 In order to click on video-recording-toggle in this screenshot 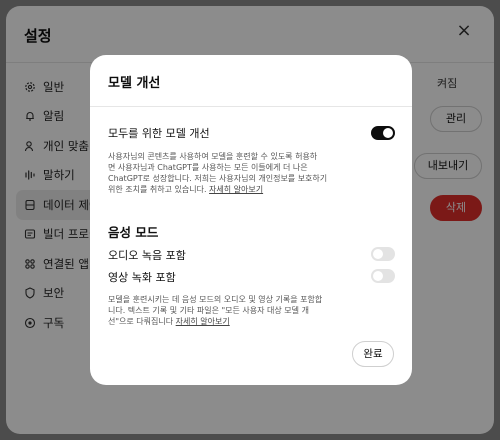, I will do `click(383, 276)`.